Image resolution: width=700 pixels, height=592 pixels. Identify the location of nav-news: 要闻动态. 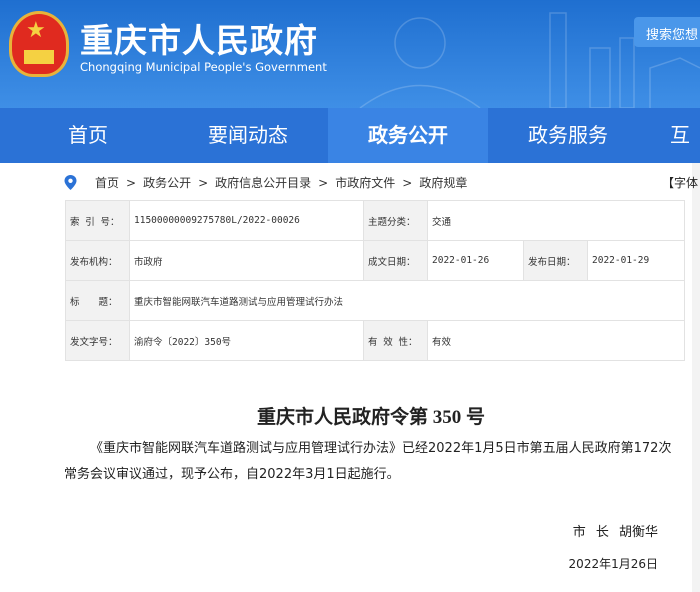
(248, 135).